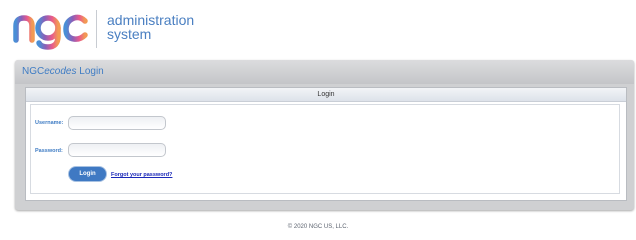 Image resolution: width=636 pixels, height=240 pixels. Describe the element at coordinates (49, 151) in the screenshot. I see `password-label: Password:` at that location.